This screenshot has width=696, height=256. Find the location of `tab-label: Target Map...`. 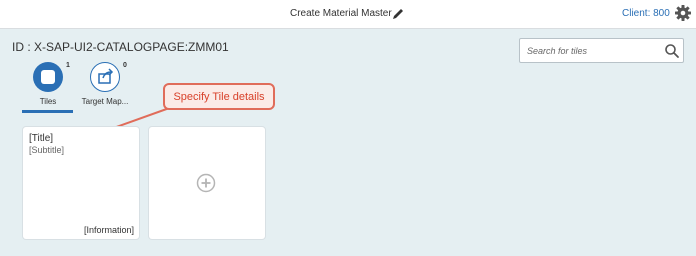

tab-label: Target Map... is located at coordinates (105, 101).